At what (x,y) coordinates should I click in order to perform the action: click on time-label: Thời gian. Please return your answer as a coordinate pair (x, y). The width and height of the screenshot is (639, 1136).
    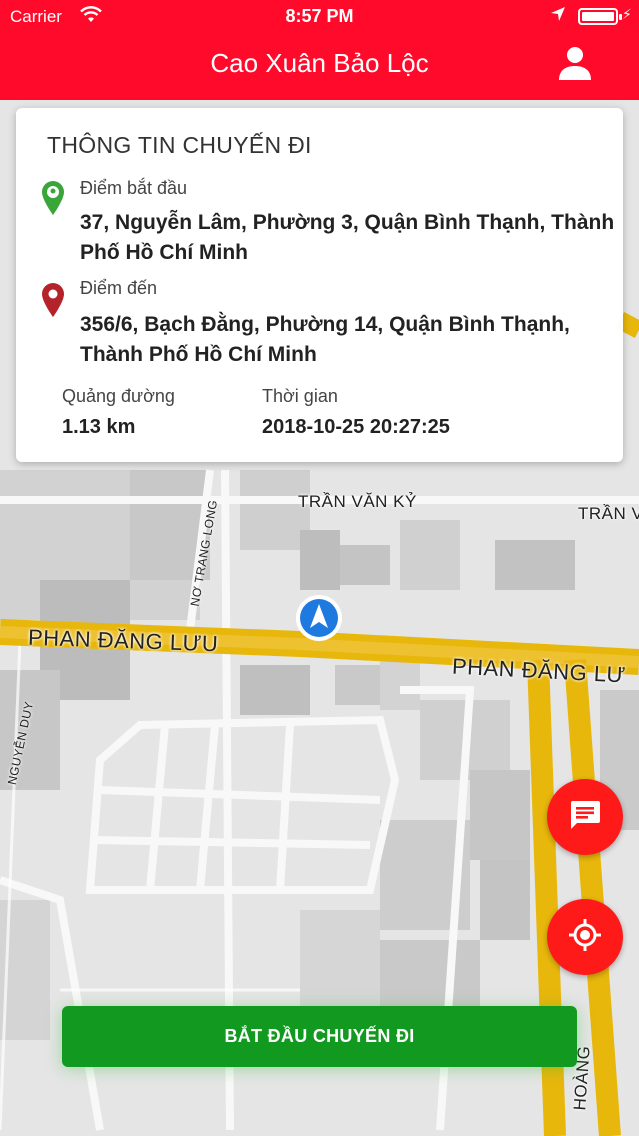
    Looking at the image, I should click on (300, 396).